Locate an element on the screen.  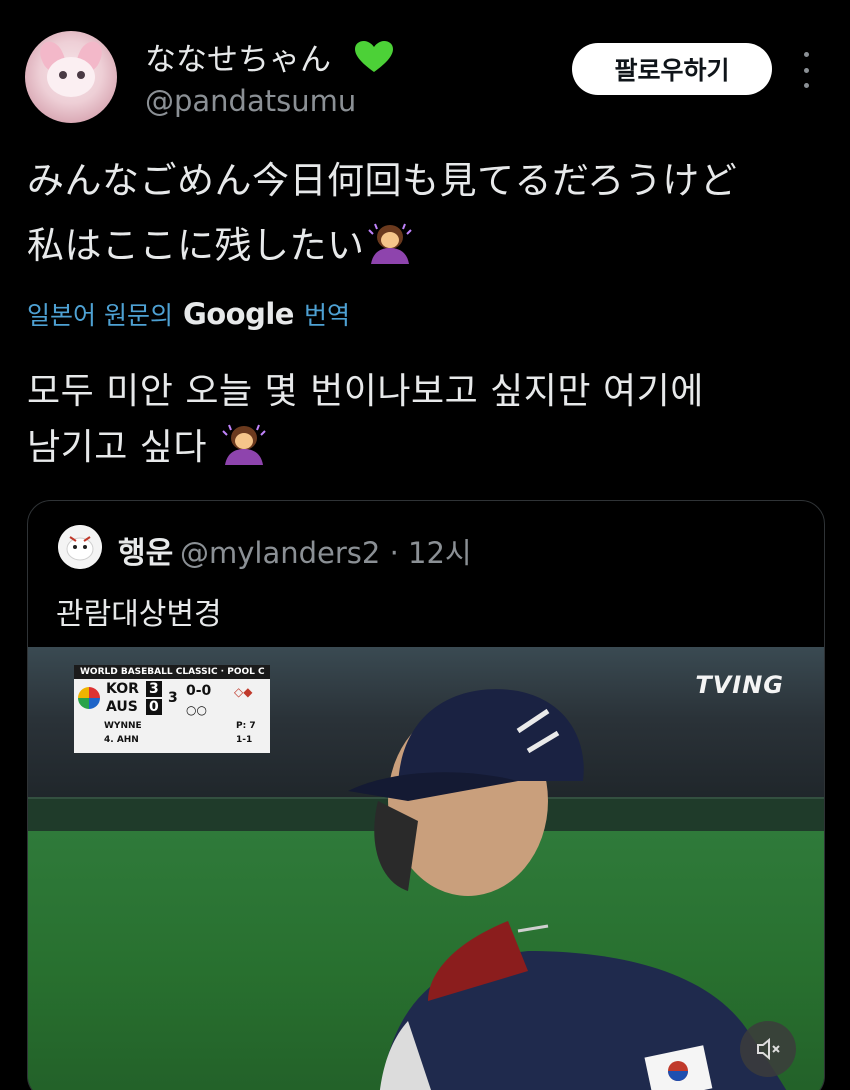
more-icon is located at coordinates (806, 70).